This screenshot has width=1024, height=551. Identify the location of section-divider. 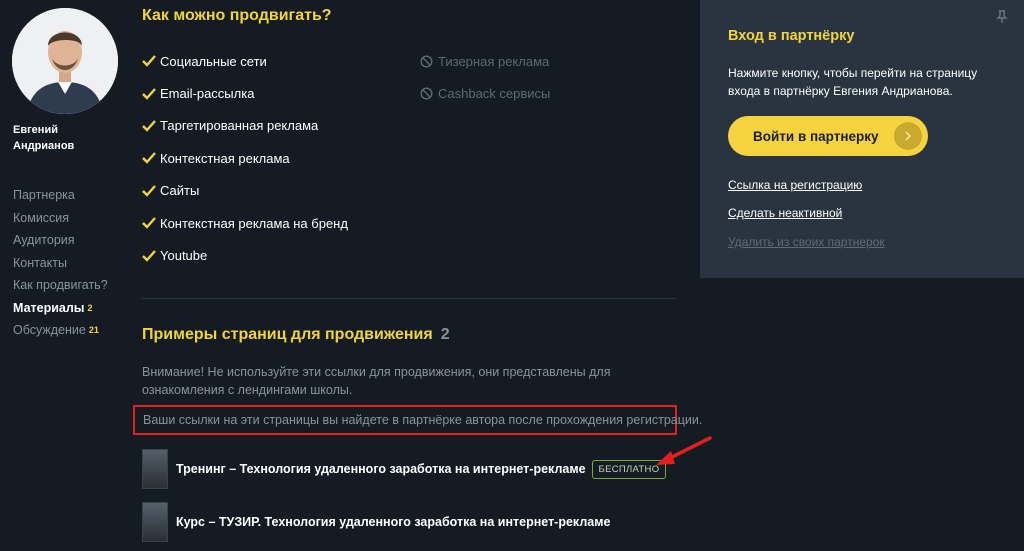
(409, 298).